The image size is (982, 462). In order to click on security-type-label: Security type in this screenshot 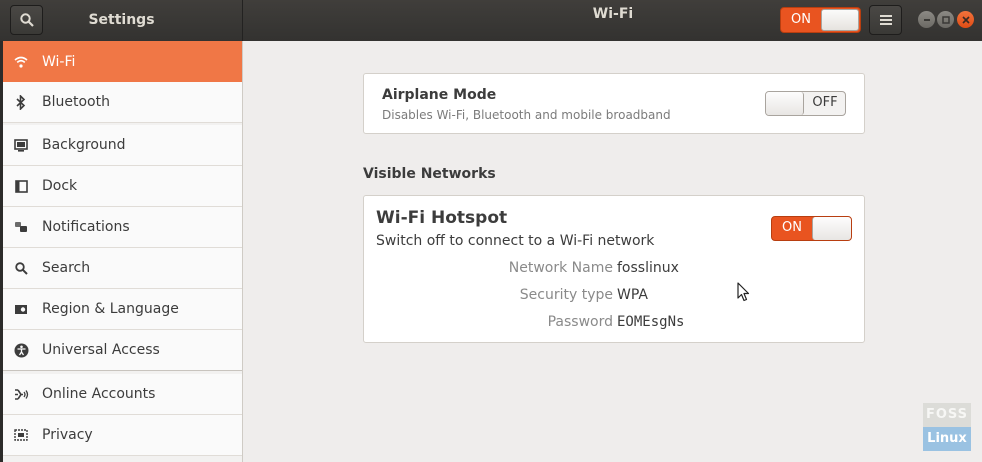, I will do `click(566, 295)`.